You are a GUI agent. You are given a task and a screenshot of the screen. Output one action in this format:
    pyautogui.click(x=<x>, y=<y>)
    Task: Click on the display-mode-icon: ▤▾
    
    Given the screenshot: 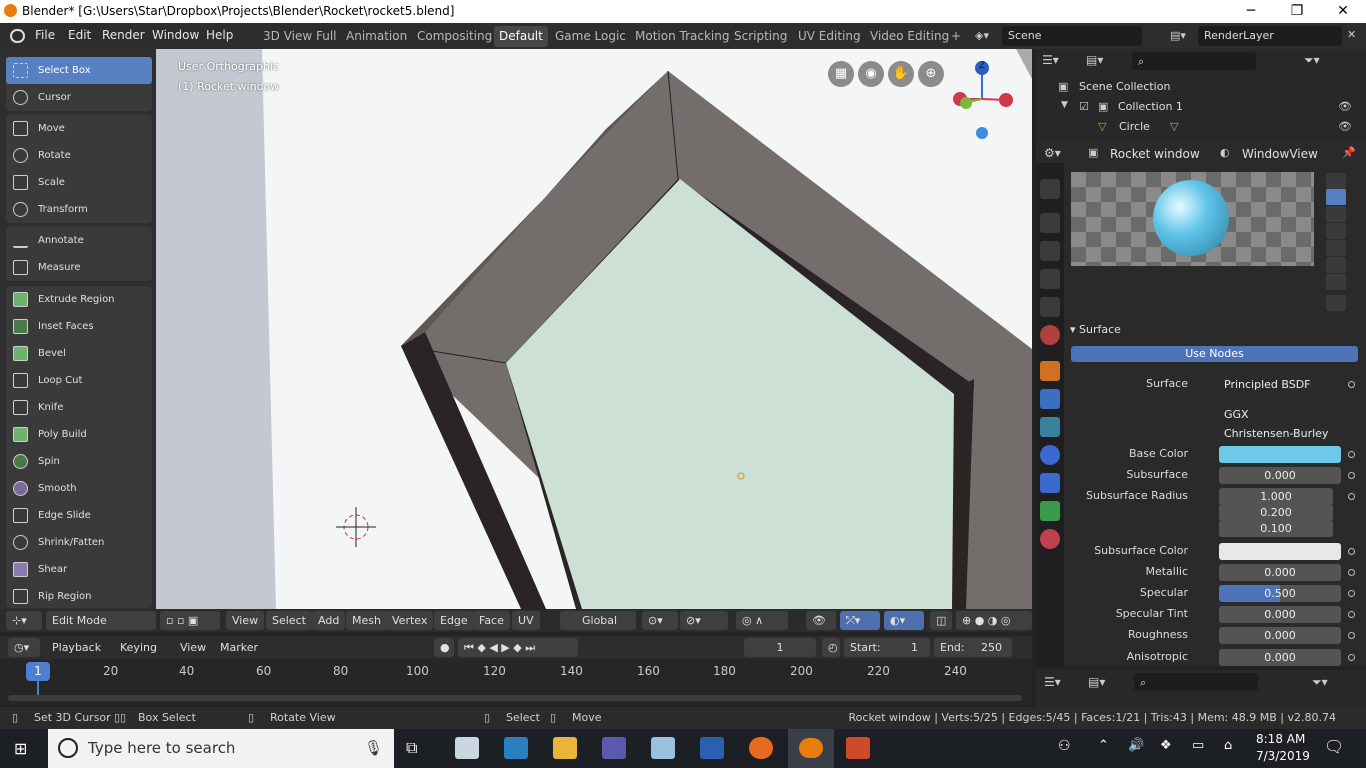 What is the action you would take?
    pyautogui.click(x=1094, y=60)
    